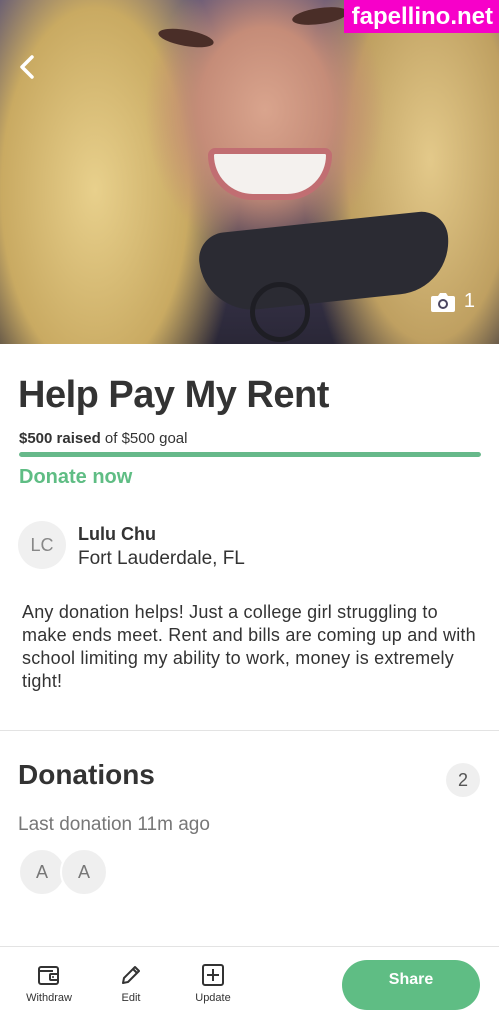 The height and width of the screenshot is (1010, 499). I want to click on progress-bar, so click(250, 454).